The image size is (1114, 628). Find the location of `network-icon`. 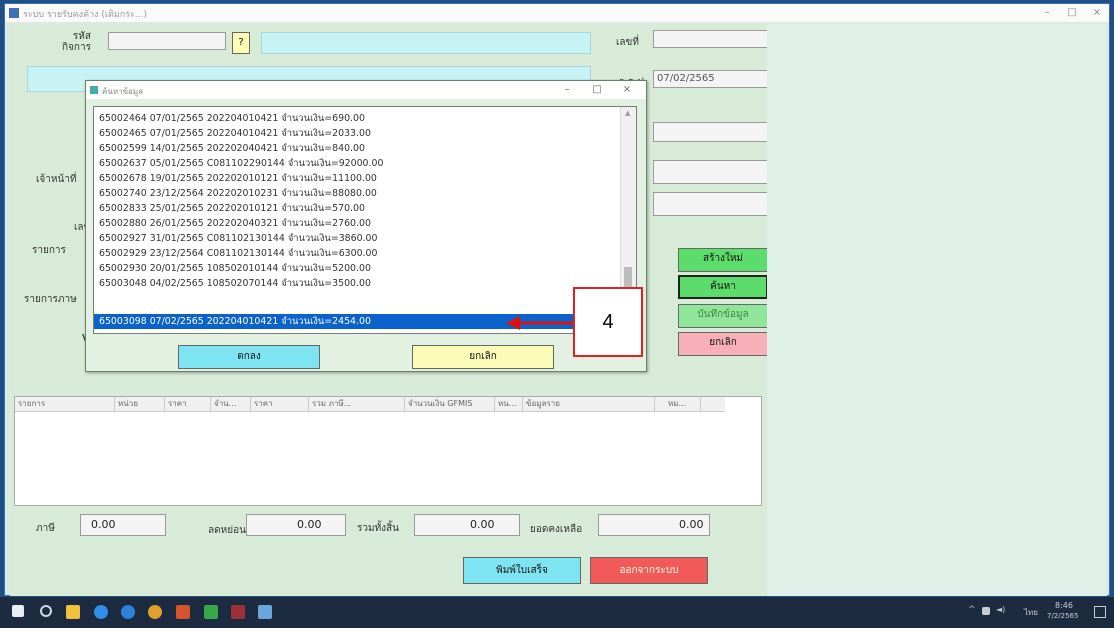

network-icon is located at coordinates (986, 611).